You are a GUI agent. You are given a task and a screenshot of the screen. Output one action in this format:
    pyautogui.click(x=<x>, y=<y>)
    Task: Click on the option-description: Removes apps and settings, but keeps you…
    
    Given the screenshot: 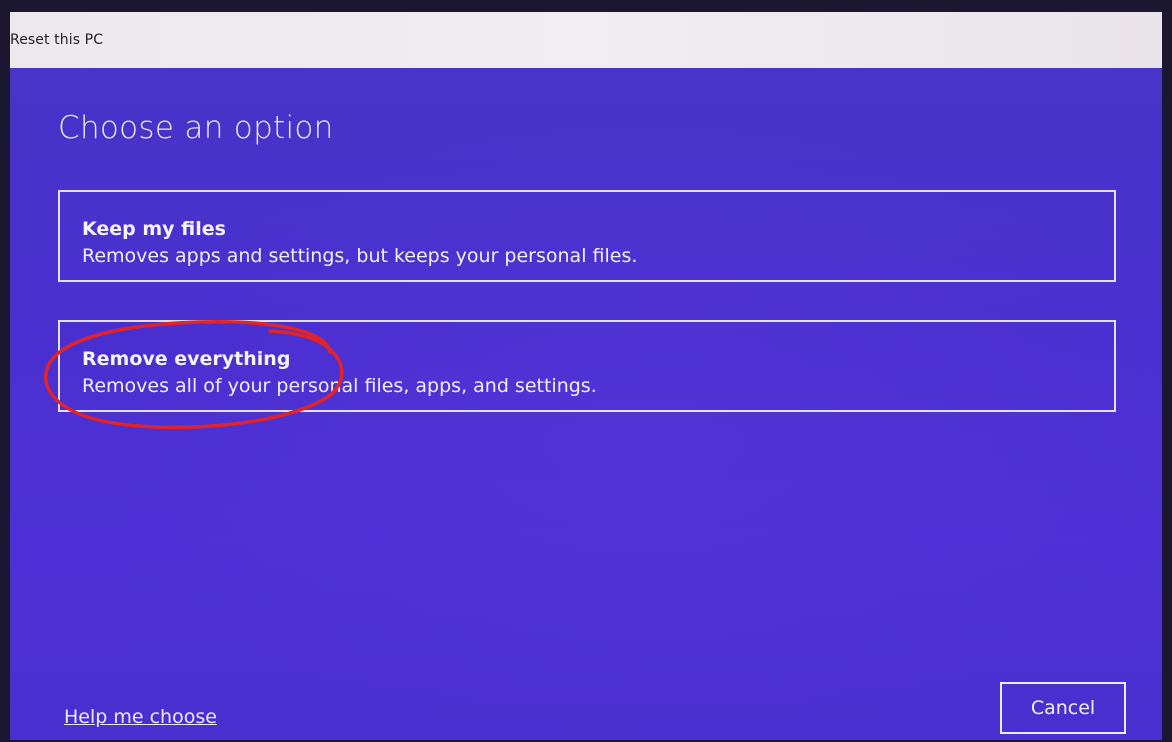 What is the action you would take?
    pyautogui.click(x=360, y=256)
    